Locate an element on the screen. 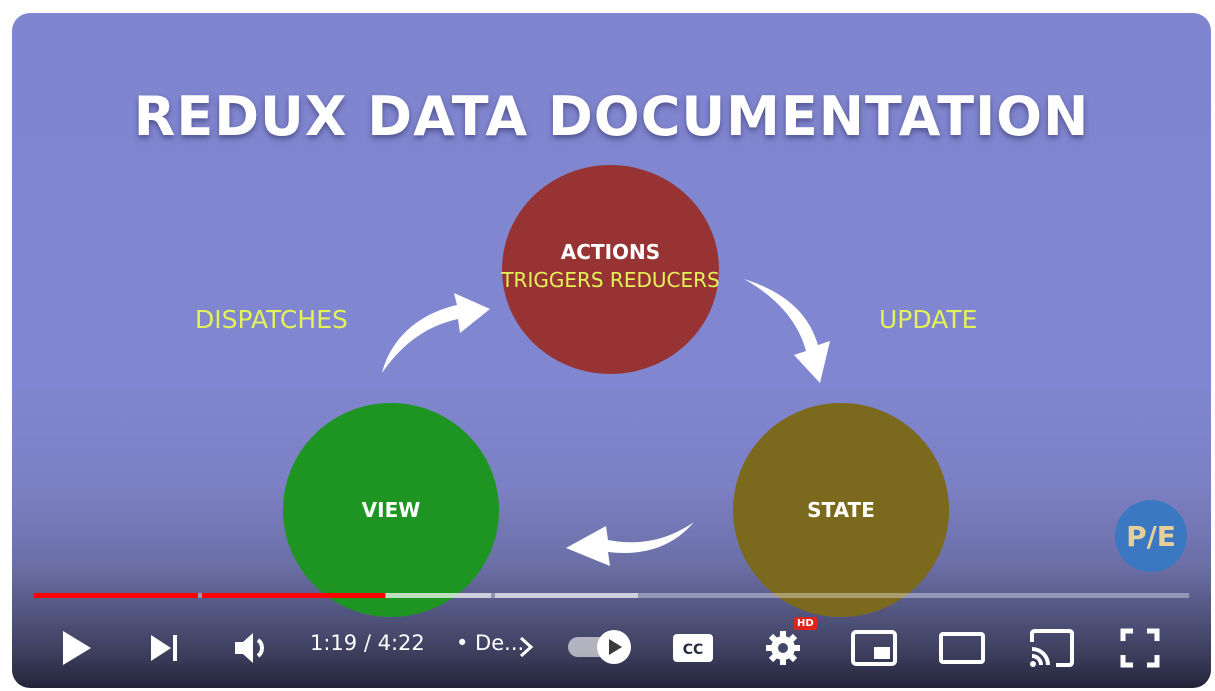  time-display: 1:19 / 4:22 is located at coordinates (367, 643).